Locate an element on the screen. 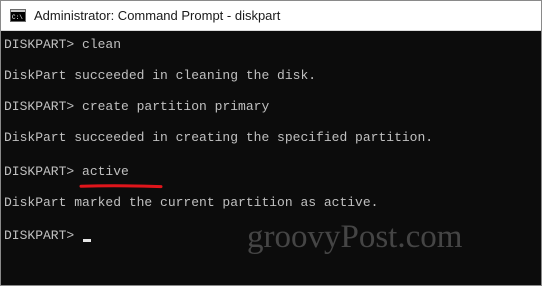  window-title: Administrator: Command Prompt - diskpart is located at coordinates (157, 15).